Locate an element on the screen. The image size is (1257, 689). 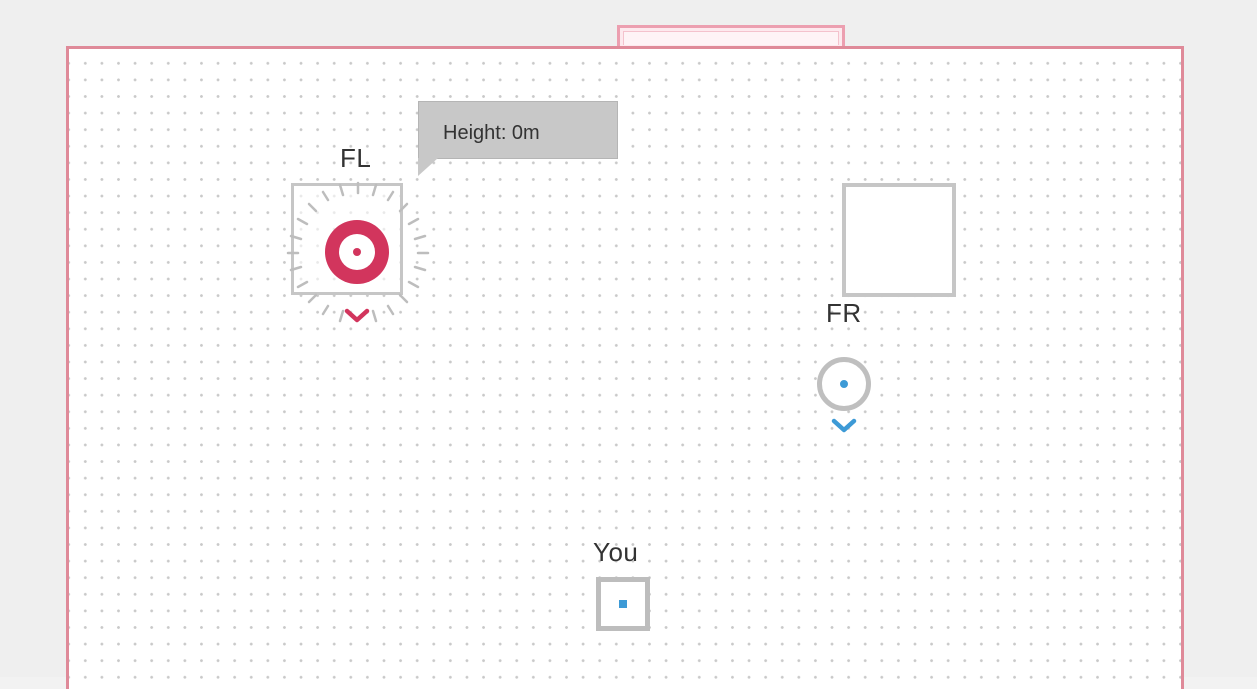
listener-position-icon is located at coordinates (623, 604).